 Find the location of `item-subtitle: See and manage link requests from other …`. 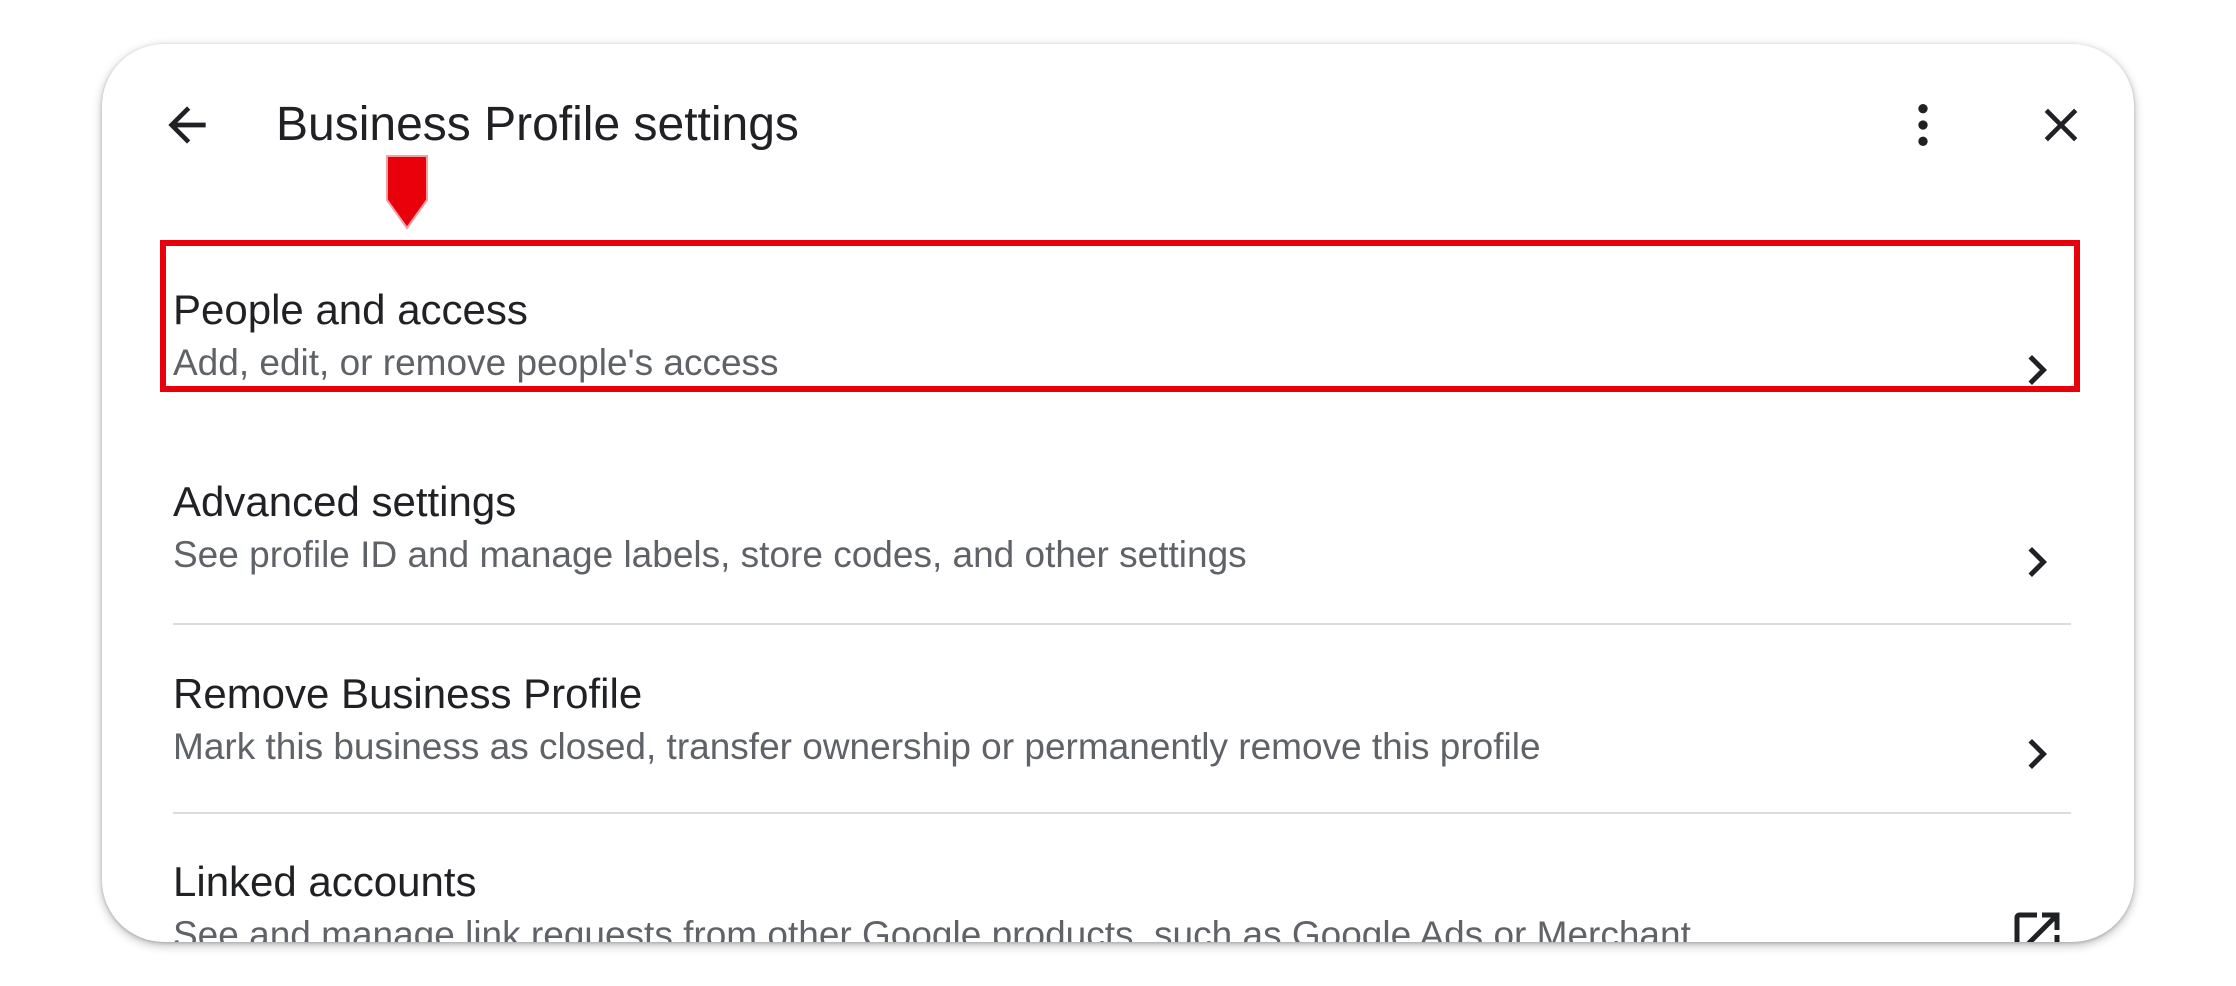

item-subtitle: See and manage link requests from other … is located at coordinates (932, 928).